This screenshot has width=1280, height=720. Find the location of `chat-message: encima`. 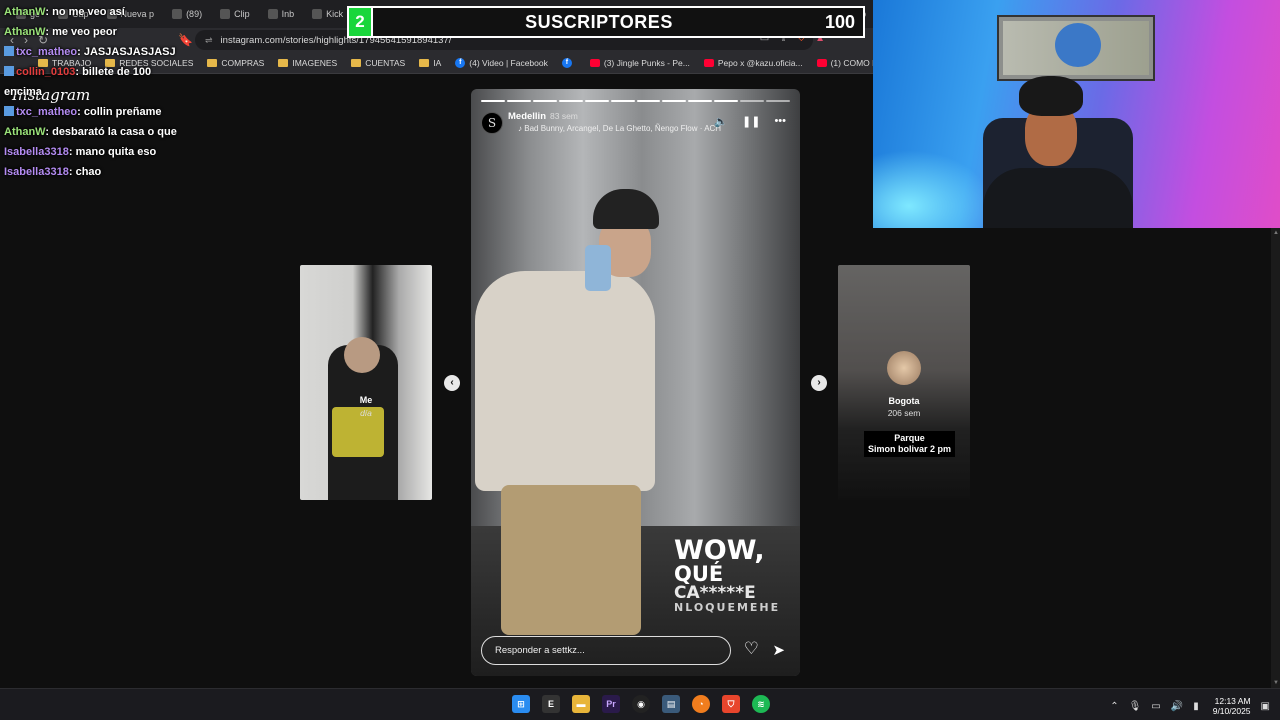

chat-message: encima is located at coordinates (104, 92).